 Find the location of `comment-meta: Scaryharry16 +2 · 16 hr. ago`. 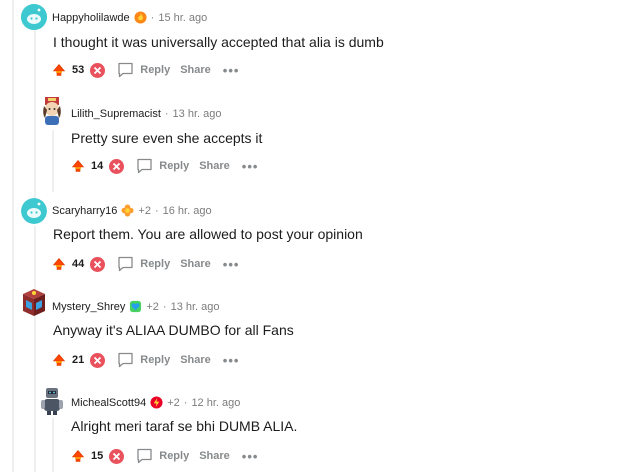

comment-meta: Scaryharry16 +2 · 16 hr. ago is located at coordinates (132, 210).